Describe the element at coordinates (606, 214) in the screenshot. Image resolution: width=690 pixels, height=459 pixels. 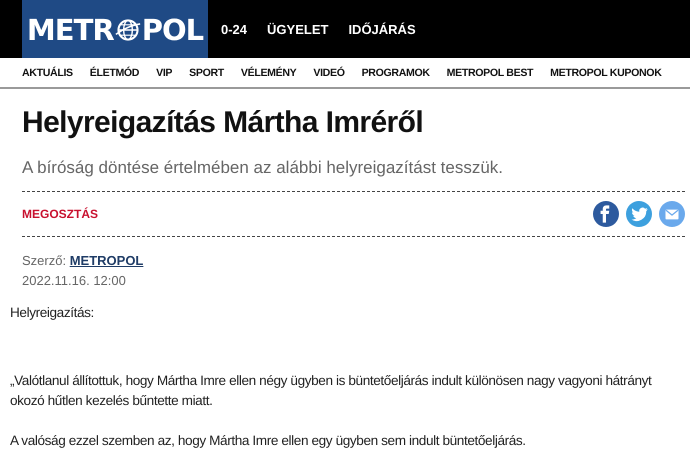
I see `facebook-share-icon` at that location.